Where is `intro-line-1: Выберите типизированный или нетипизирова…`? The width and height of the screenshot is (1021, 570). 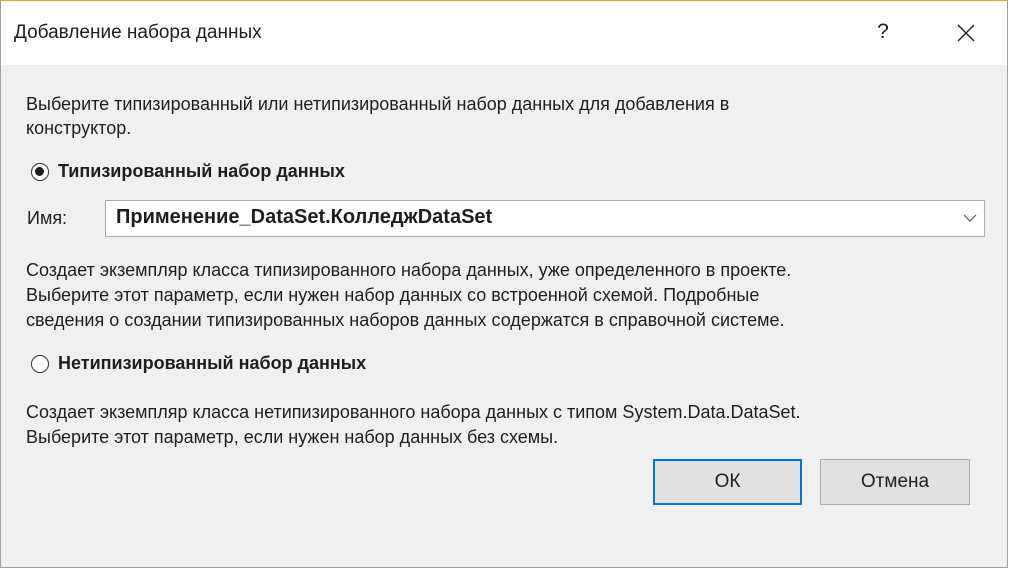 intro-line-1: Выберите типизированный или нетипизирова… is located at coordinates (378, 104).